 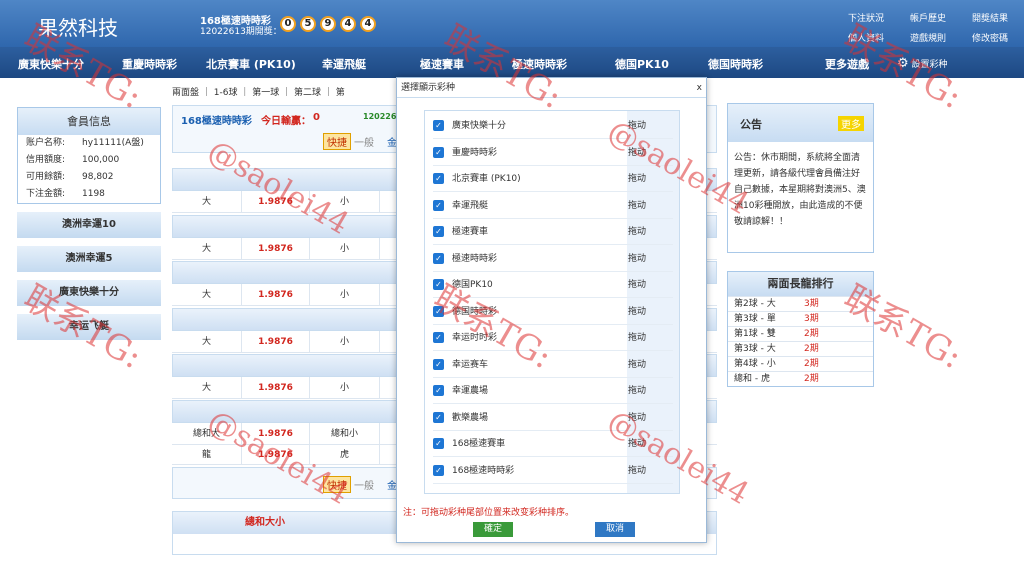 I want to click on bet-option: 總和小, so click(x=345, y=433).